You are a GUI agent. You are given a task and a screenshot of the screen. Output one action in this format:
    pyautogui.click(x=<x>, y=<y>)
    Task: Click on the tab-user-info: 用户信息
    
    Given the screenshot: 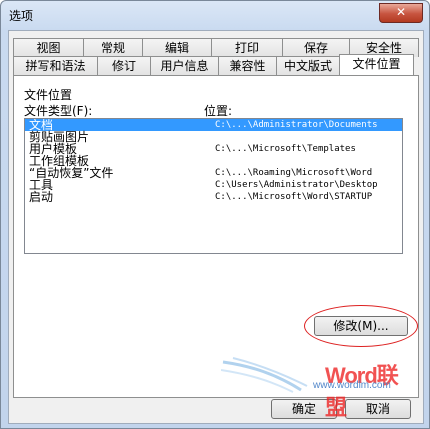 What is the action you would take?
    pyautogui.click(x=184, y=65)
    